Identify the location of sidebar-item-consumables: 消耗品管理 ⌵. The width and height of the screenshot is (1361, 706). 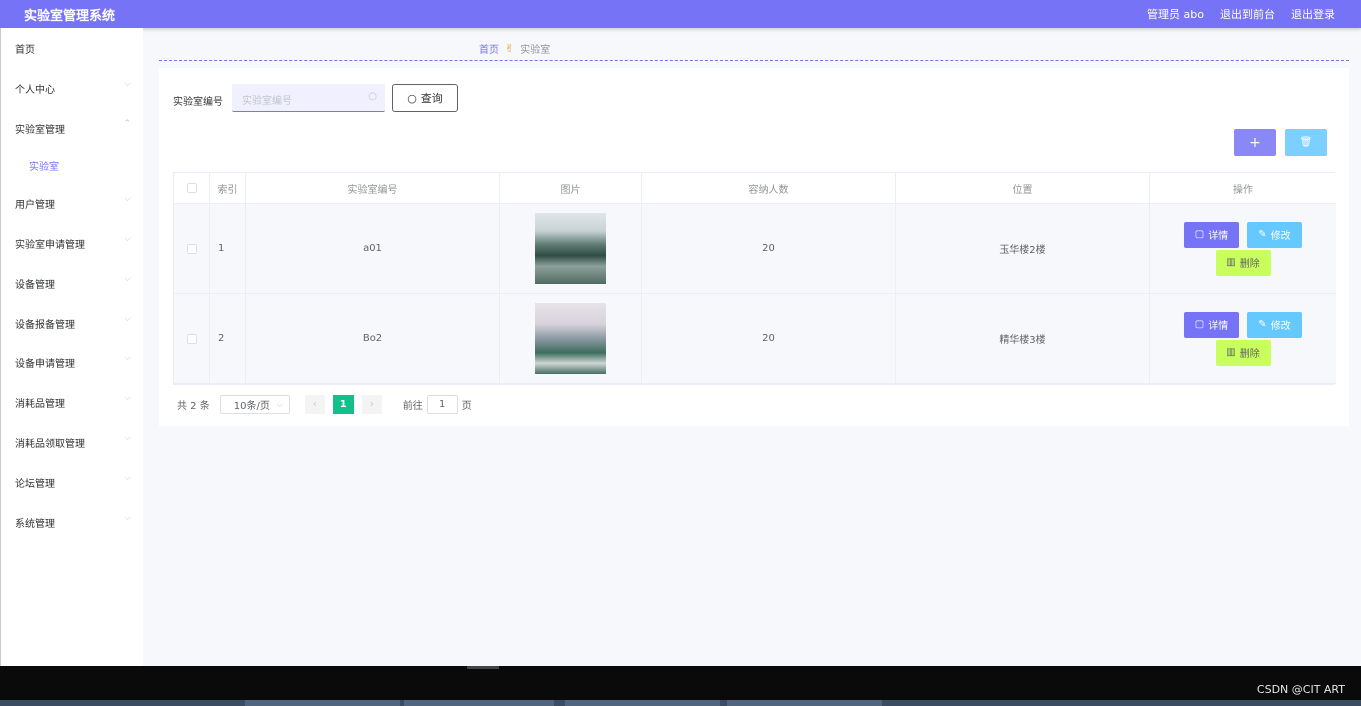
(73, 401).